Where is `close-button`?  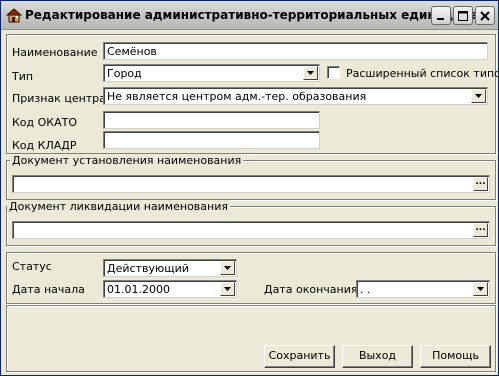 close-button is located at coordinates (485, 15).